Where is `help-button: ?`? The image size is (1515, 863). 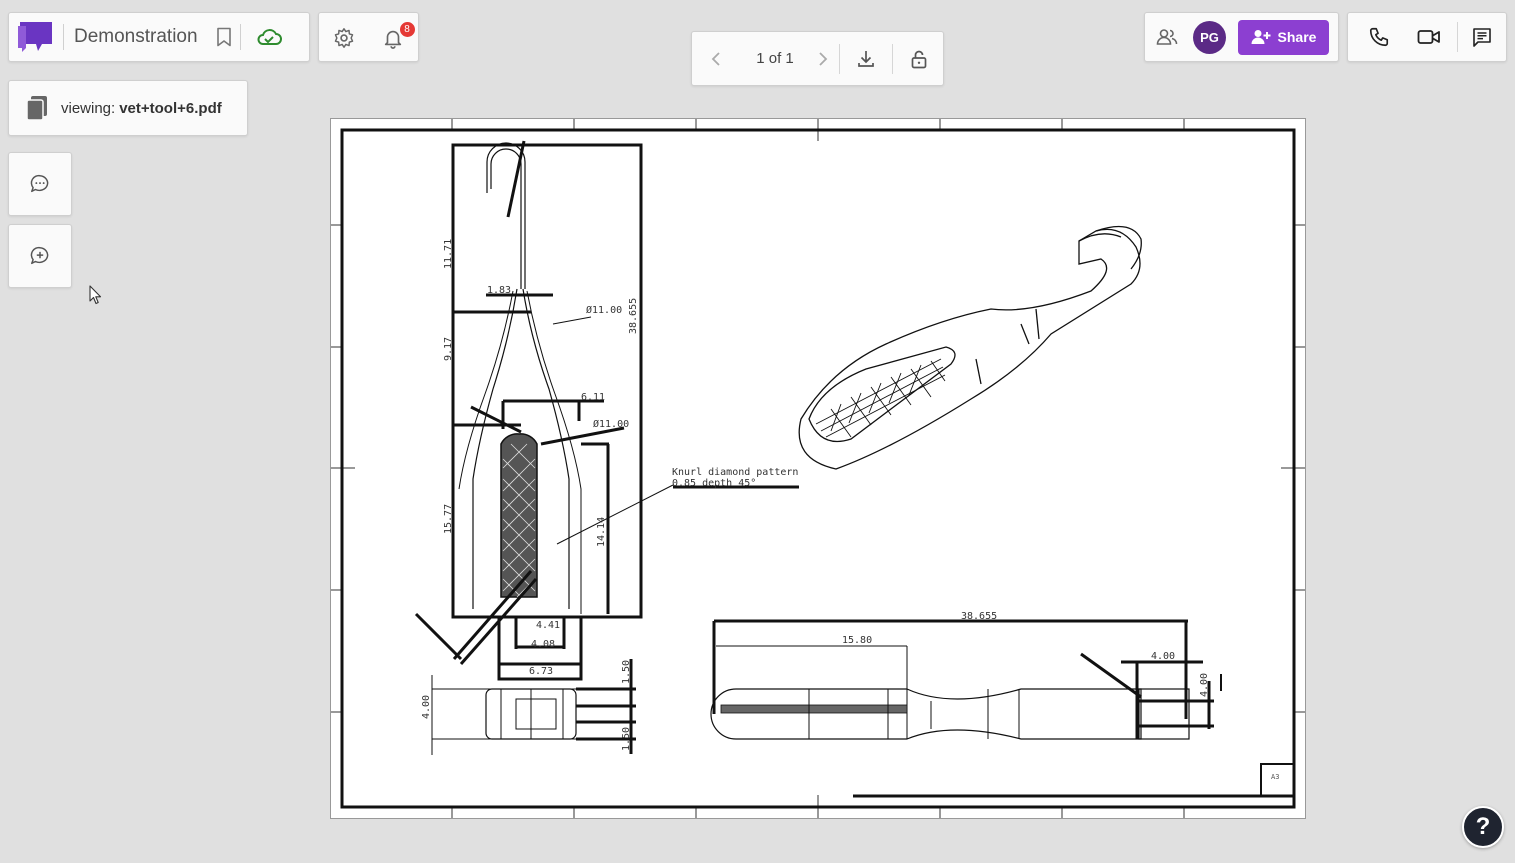
help-button: ? is located at coordinates (1483, 827).